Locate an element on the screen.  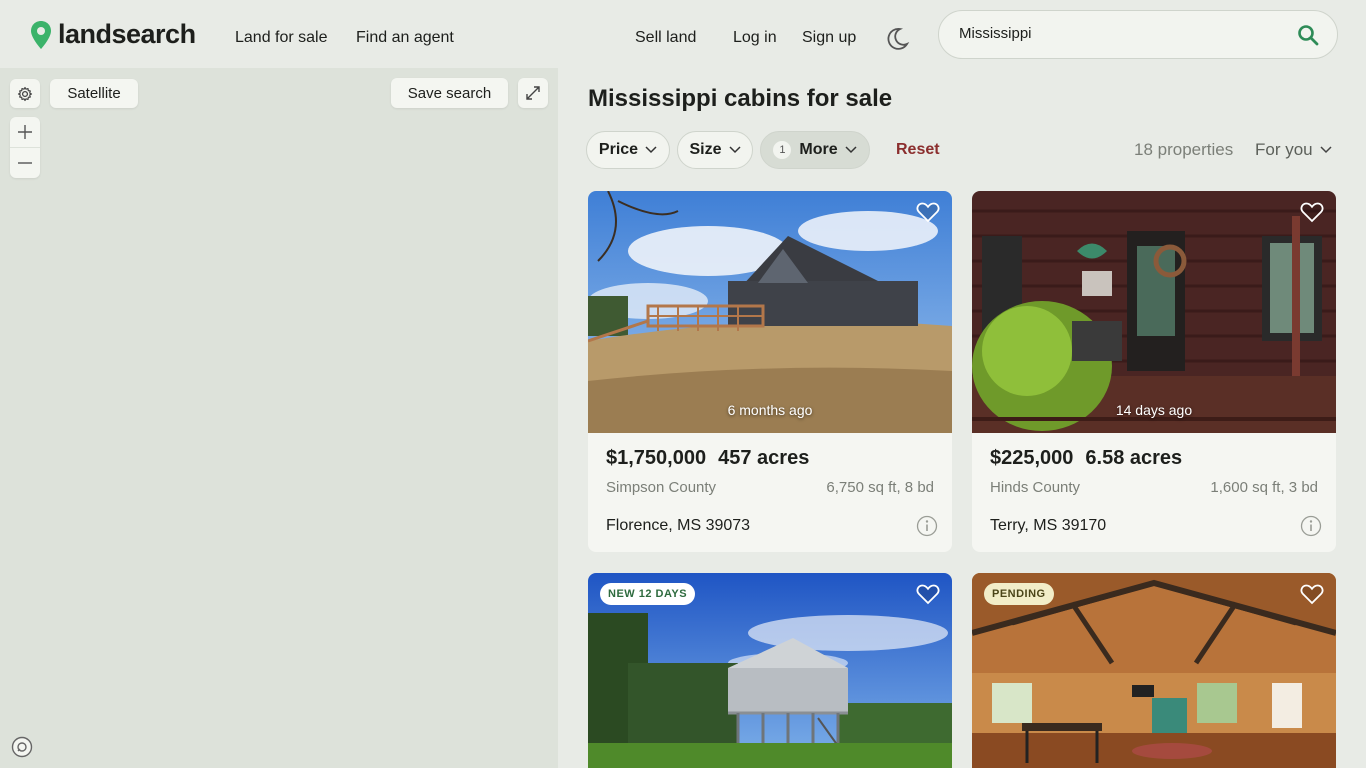
price-filter-button: Price is located at coordinates (628, 150).